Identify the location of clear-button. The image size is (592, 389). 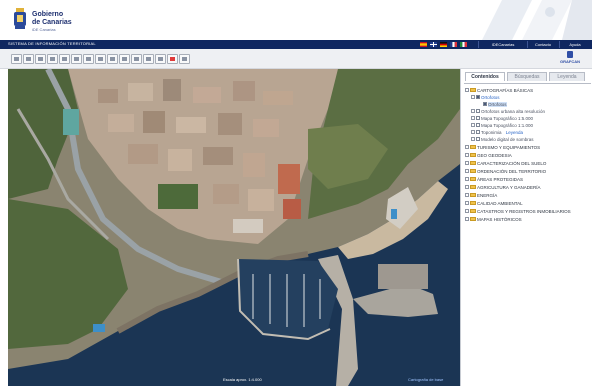
(172, 59).